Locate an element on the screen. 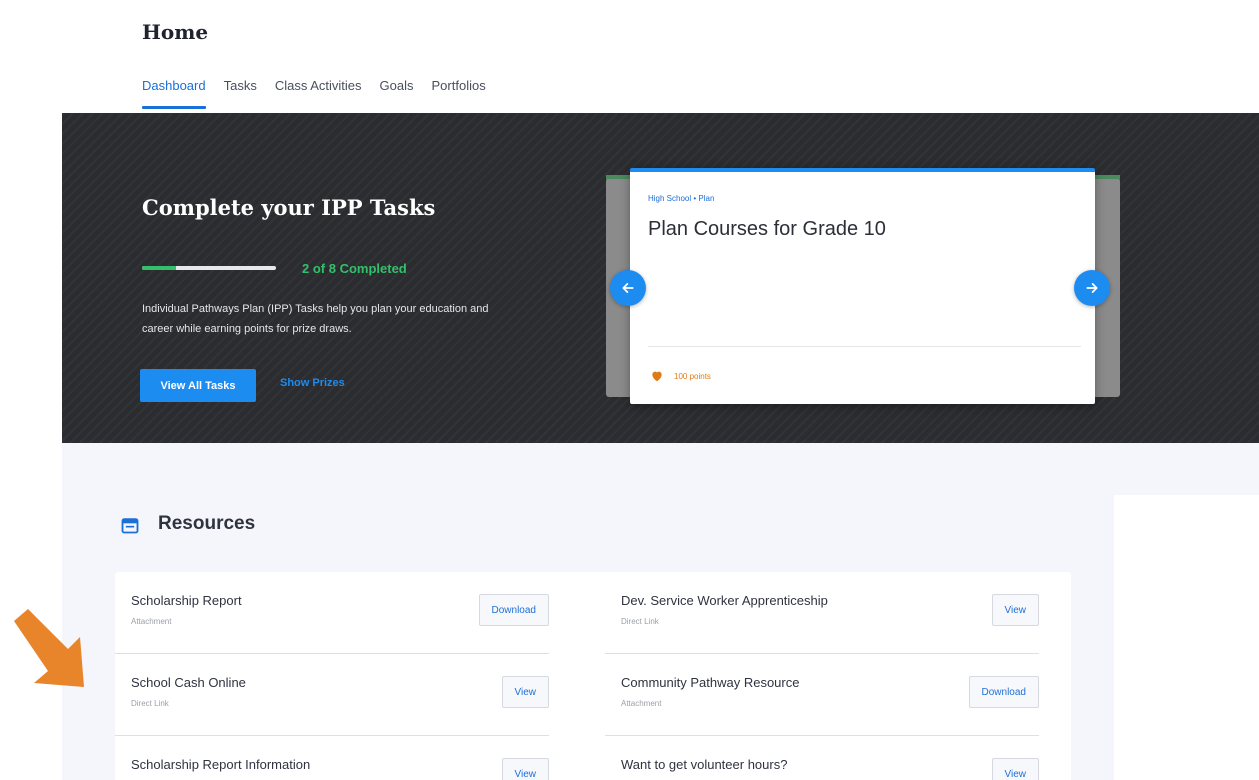 The height and width of the screenshot is (780, 1259). tab-class-activities: Class Activities is located at coordinates (318, 93).